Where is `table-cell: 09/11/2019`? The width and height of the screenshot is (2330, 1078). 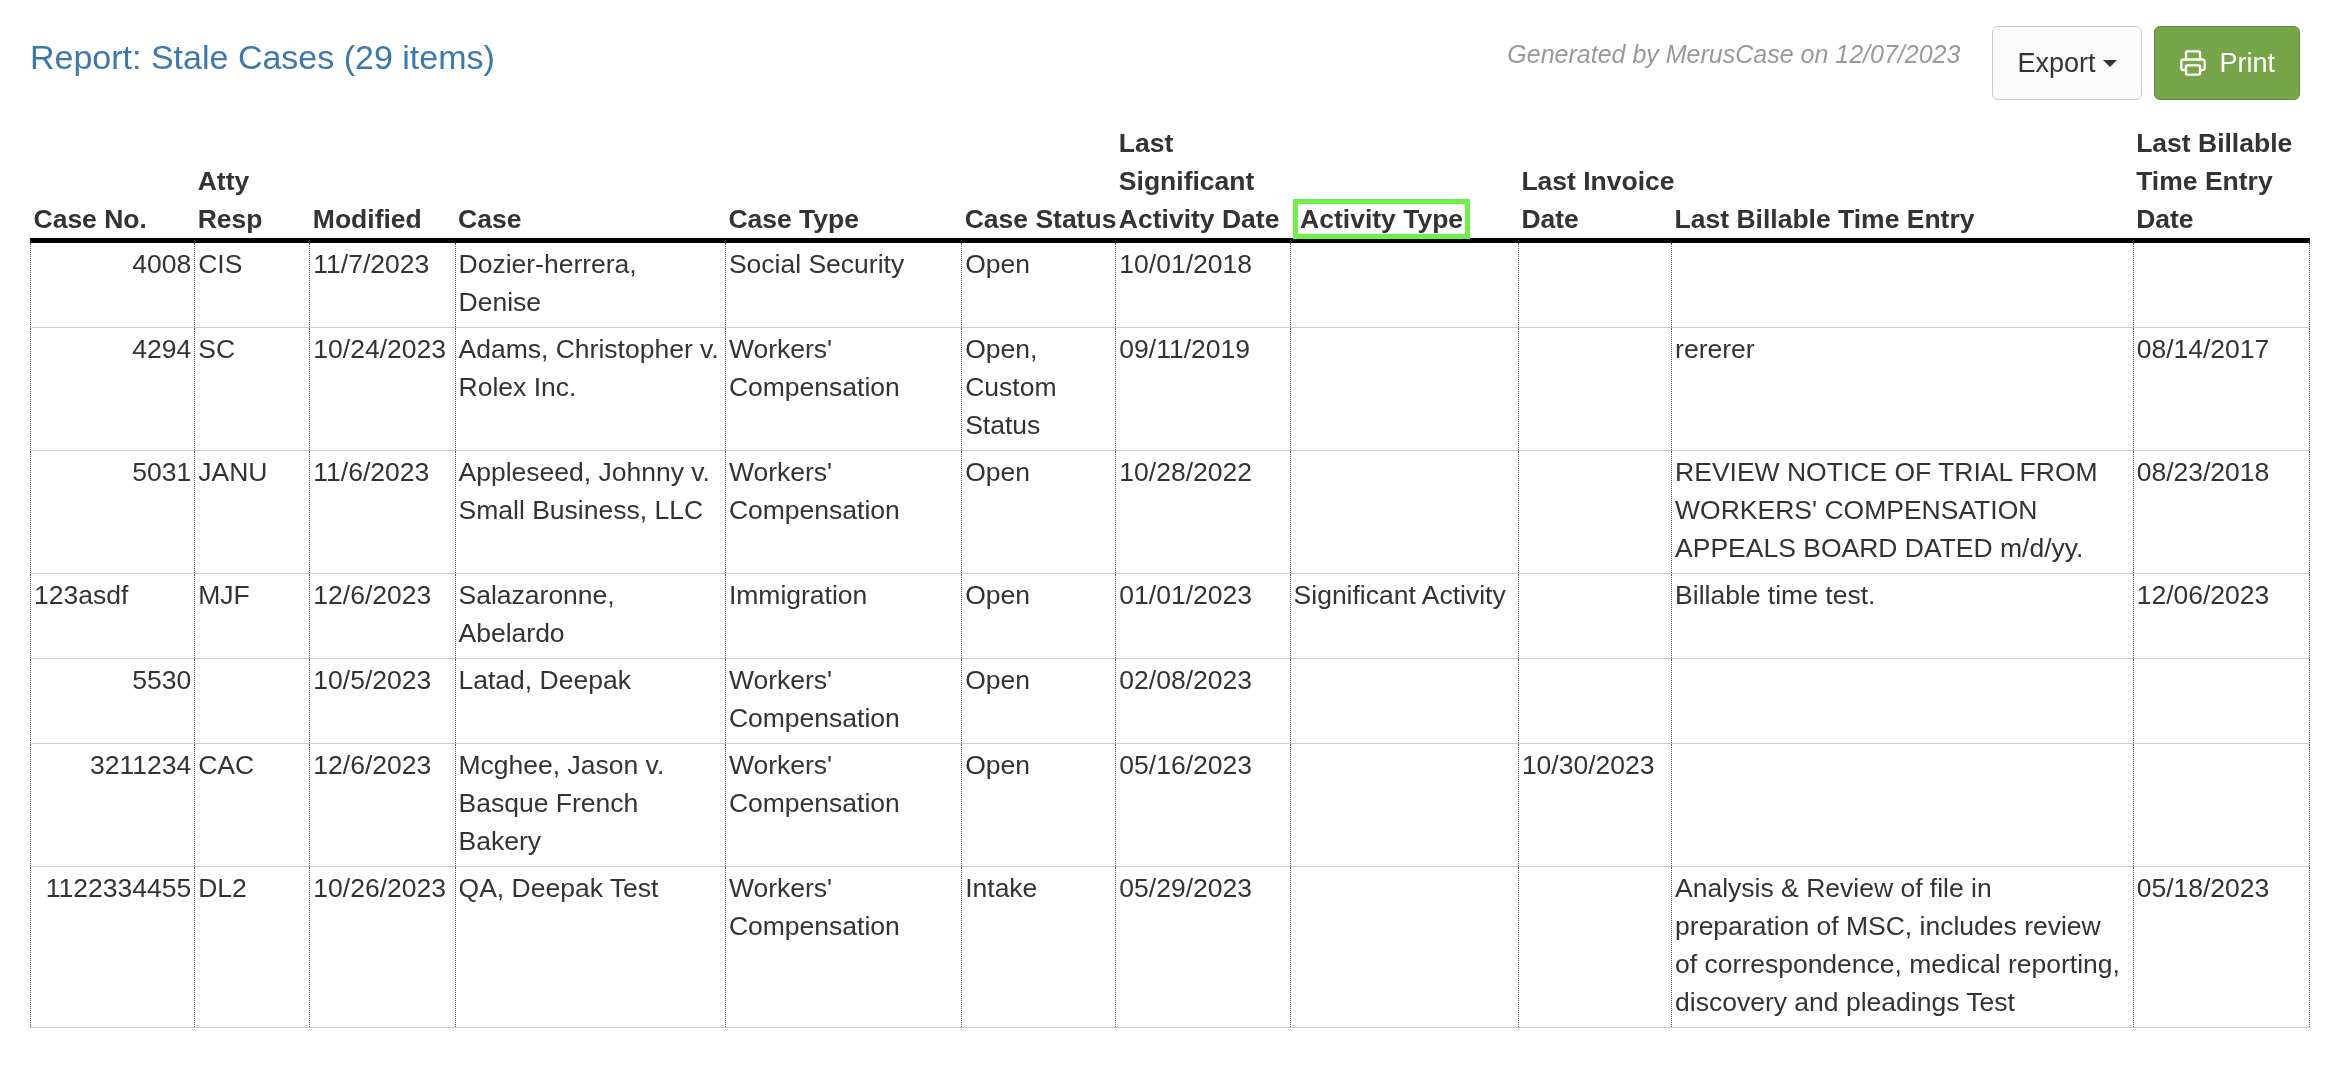
table-cell: 09/11/2019 is located at coordinates (1203, 389).